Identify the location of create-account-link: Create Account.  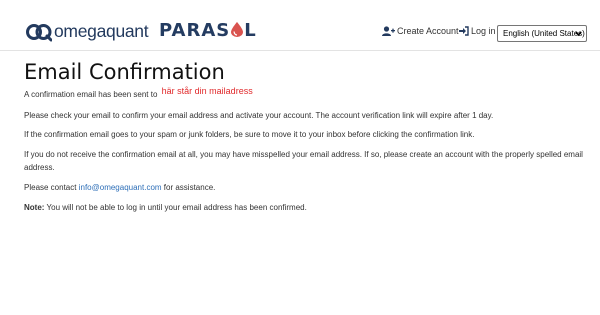
(420, 31).